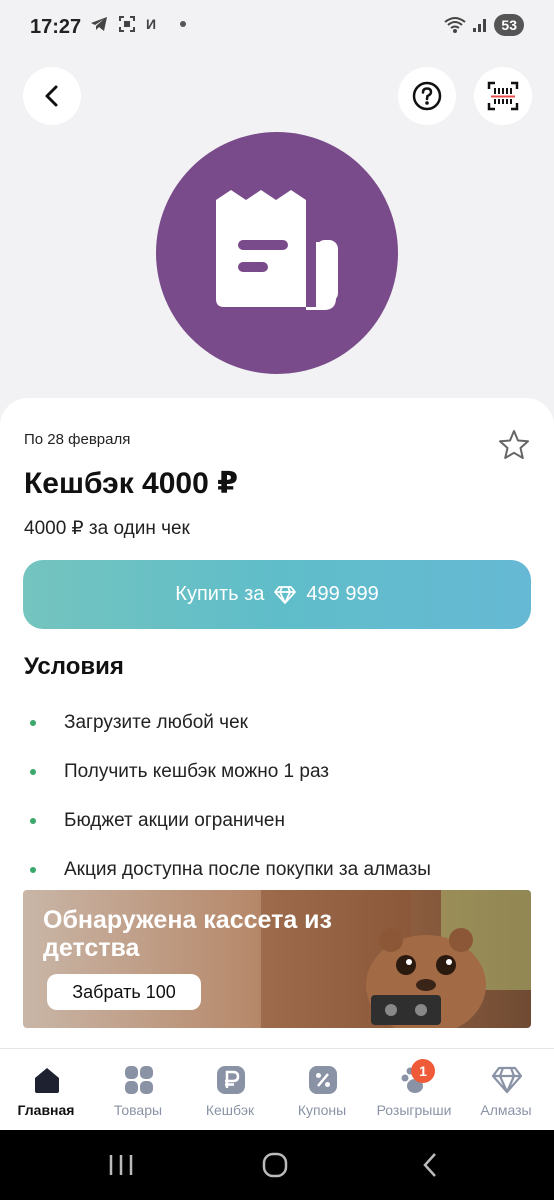 This screenshot has height=1200, width=554. I want to click on grid-icon, so click(139, 1080).